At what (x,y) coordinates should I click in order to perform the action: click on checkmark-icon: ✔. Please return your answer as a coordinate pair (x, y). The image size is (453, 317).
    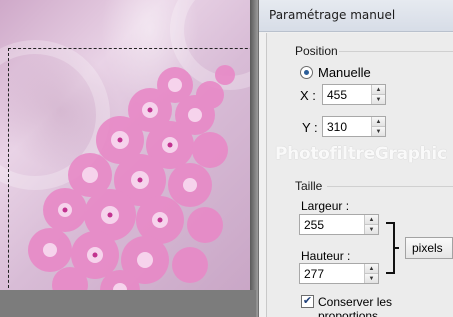
    Looking at the image, I should click on (307, 301).